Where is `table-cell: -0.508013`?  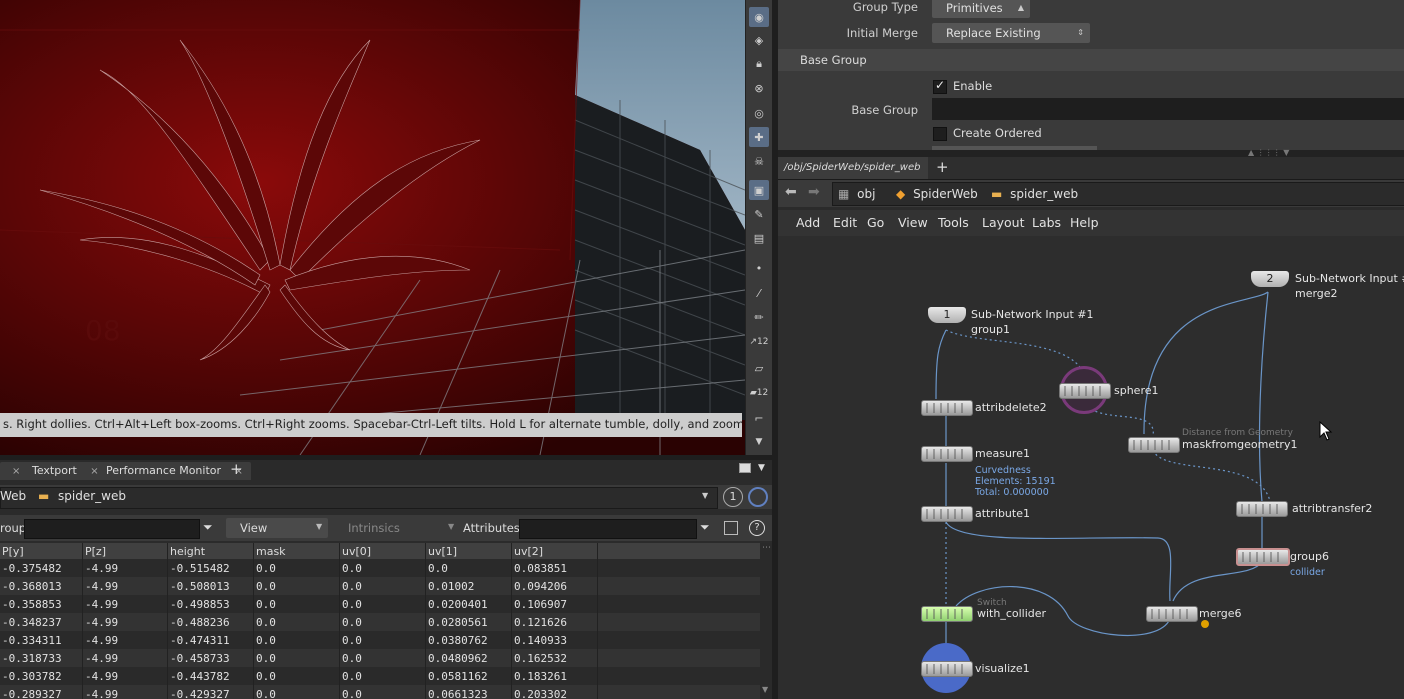 table-cell: -0.508013 is located at coordinates (210, 586).